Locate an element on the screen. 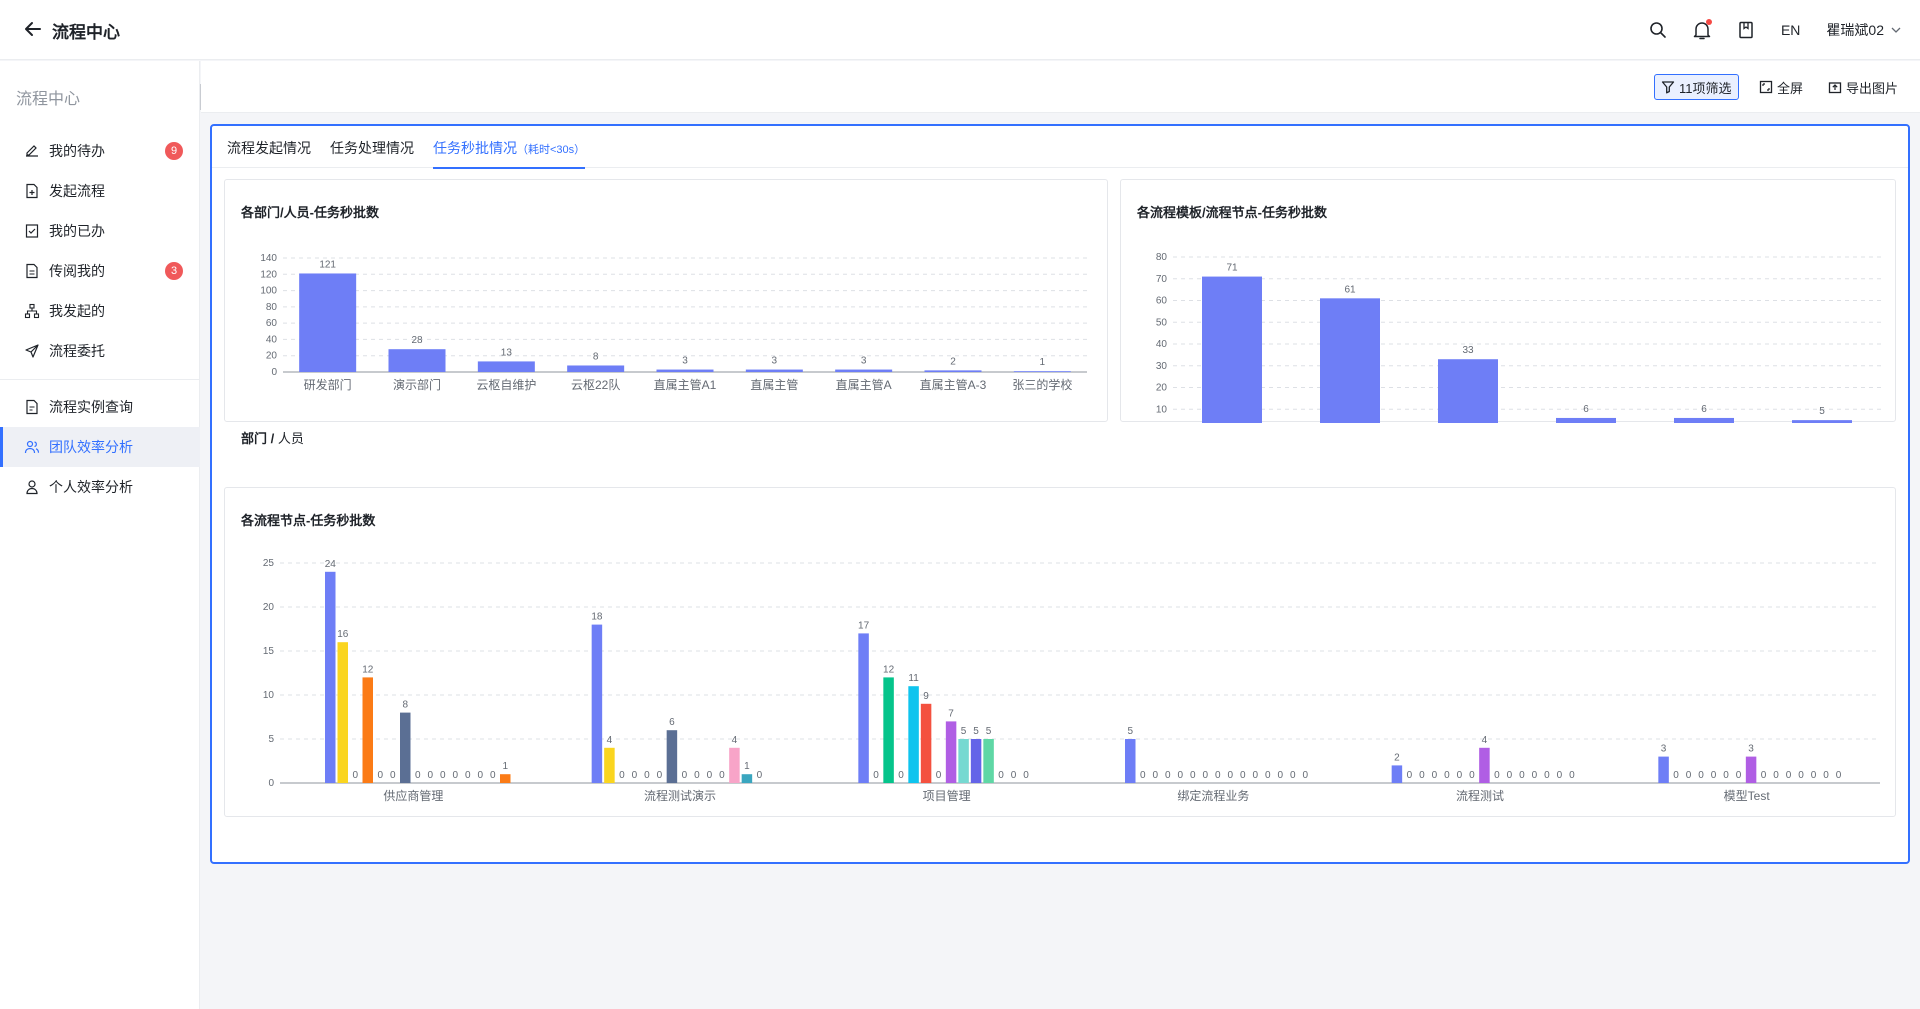  sidebar-item: 流程委托 is located at coordinates (100, 351).